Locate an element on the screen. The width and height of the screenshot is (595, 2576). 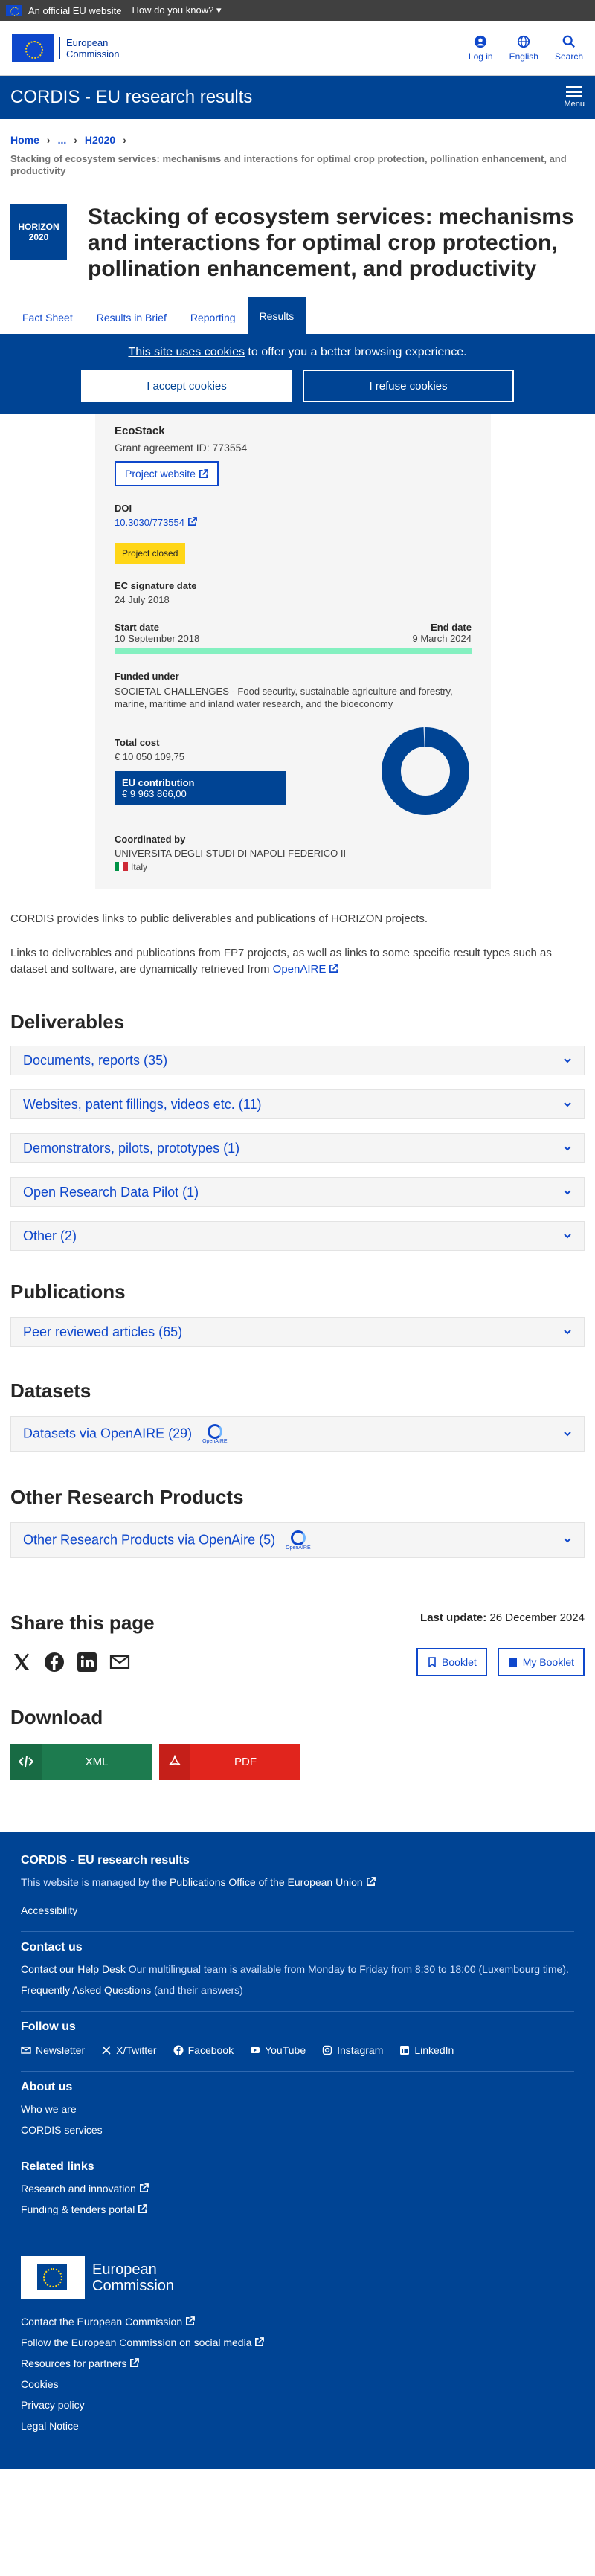
project-acronym: EcoStack is located at coordinates (140, 431).